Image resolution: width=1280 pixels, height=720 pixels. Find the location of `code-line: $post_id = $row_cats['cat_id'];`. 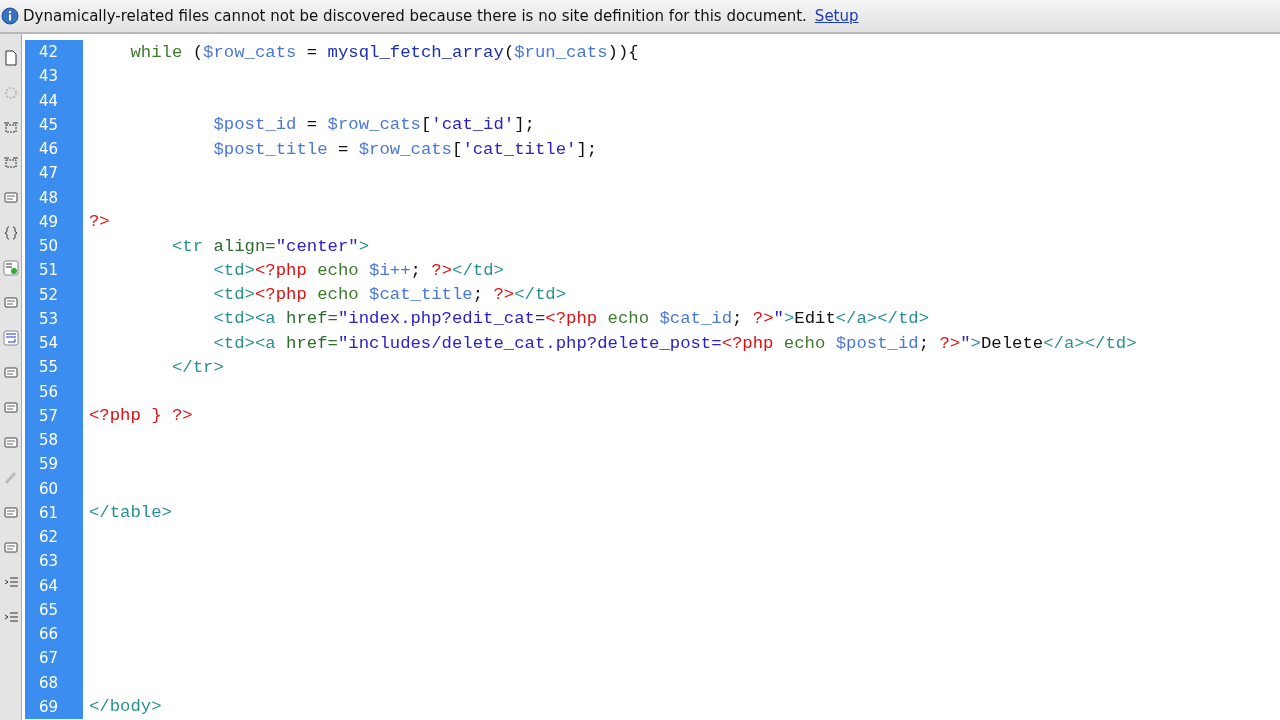

code-line: $post_id = $row_cats['cat_id']; is located at coordinates (373, 125).